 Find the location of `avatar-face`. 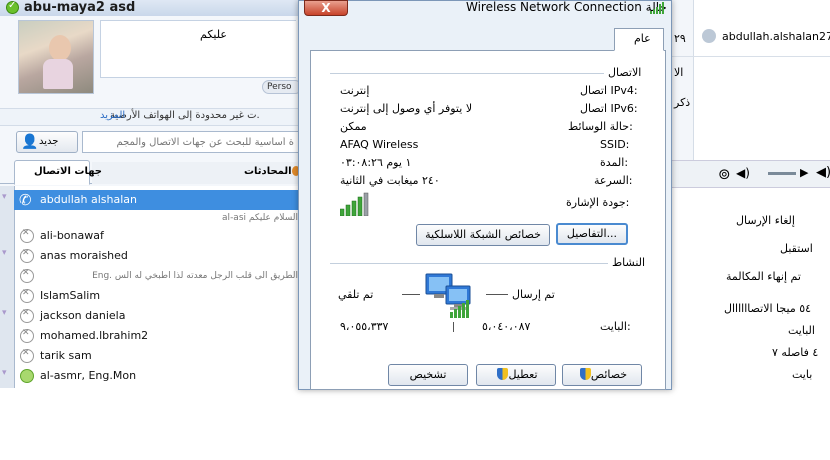

avatar-face is located at coordinates (60, 48).